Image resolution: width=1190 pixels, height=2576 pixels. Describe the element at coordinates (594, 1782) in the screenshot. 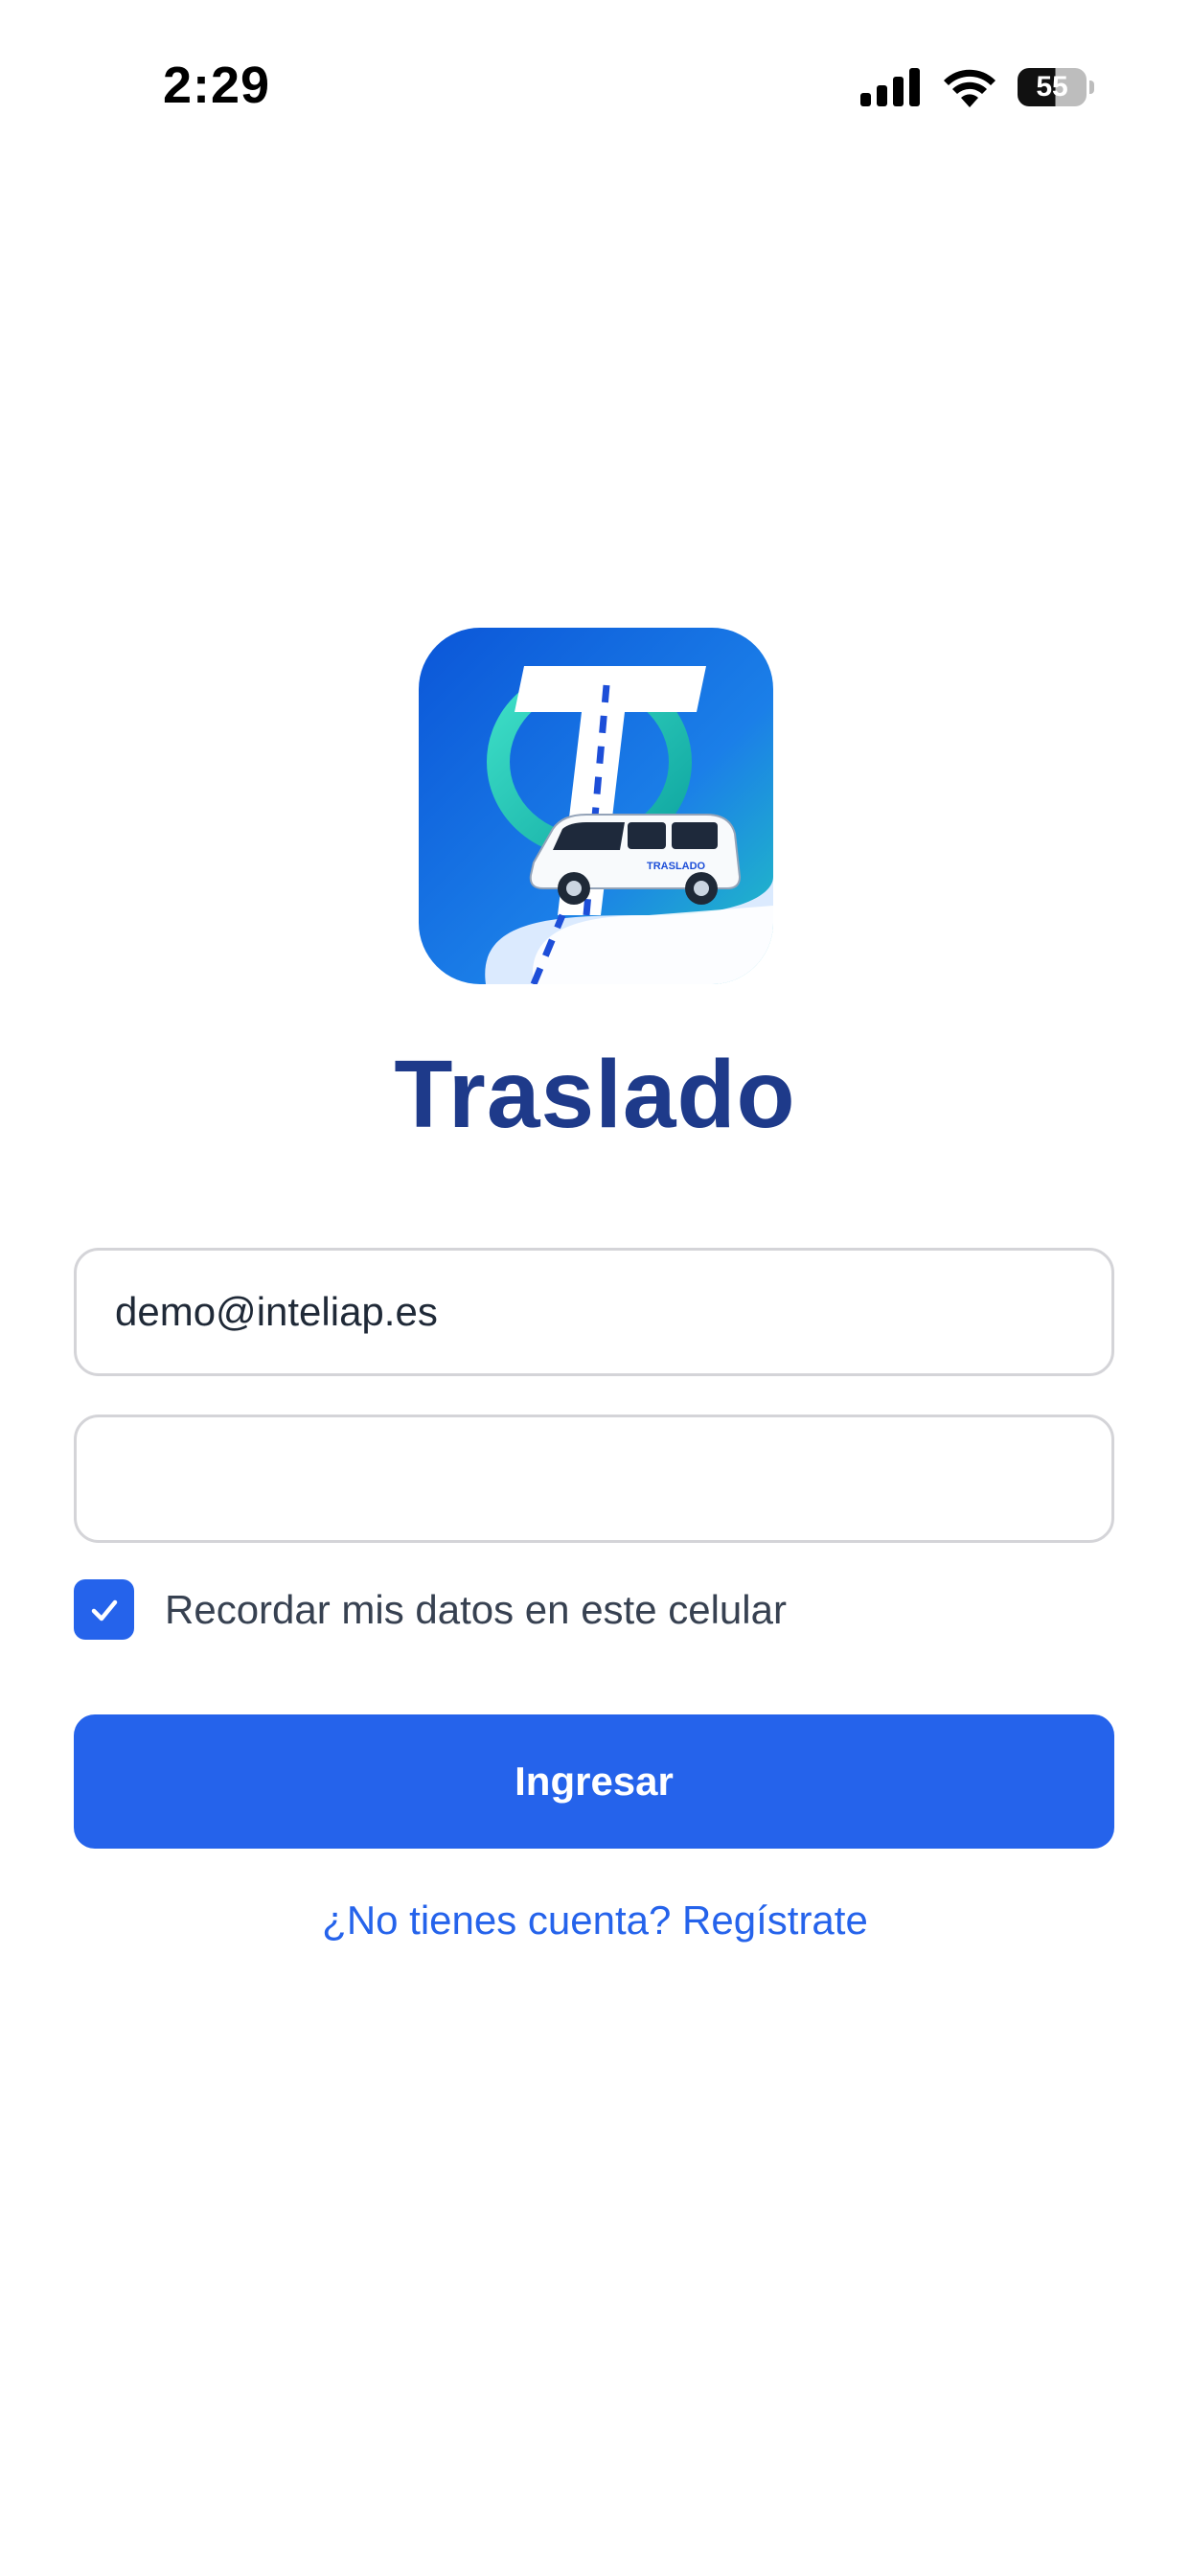

I see `login-button: Ingresar` at that location.